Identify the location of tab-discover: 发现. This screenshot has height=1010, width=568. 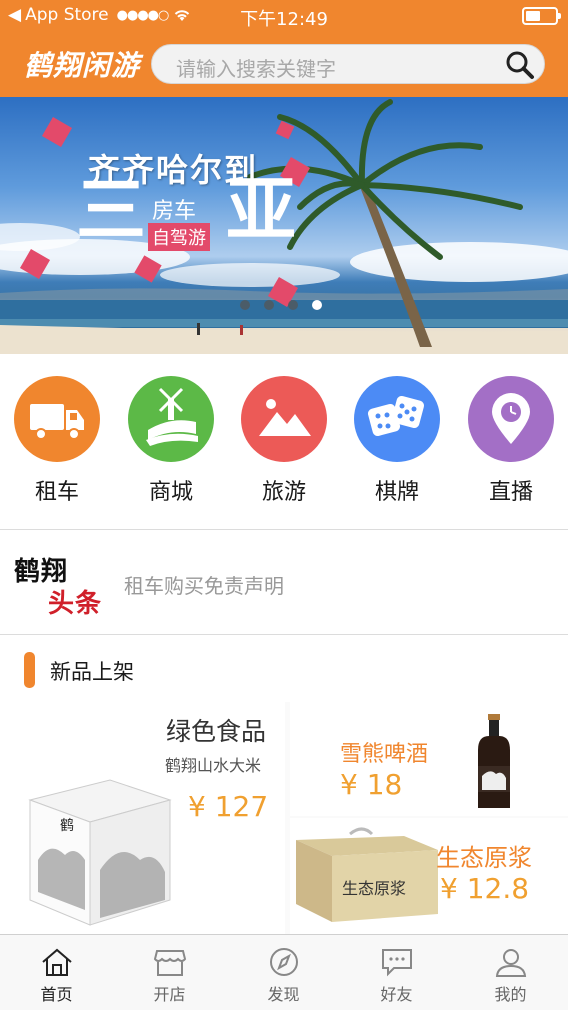
(283, 972).